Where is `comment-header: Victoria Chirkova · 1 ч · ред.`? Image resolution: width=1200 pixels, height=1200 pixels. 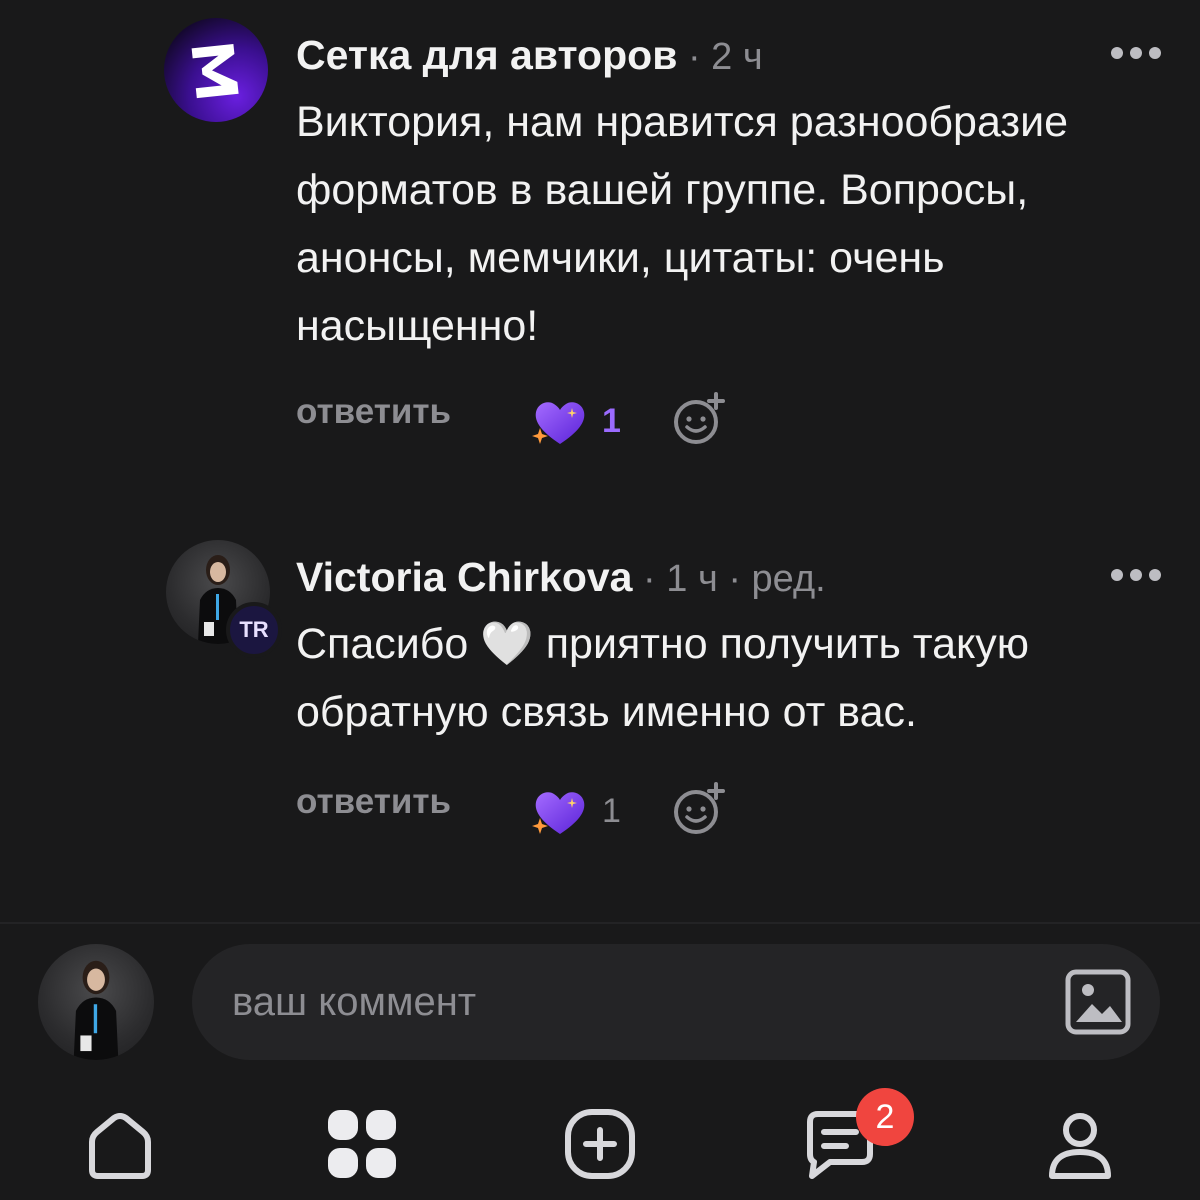 comment-header: Victoria Chirkova · 1 ч · ред. is located at coordinates (561, 577).